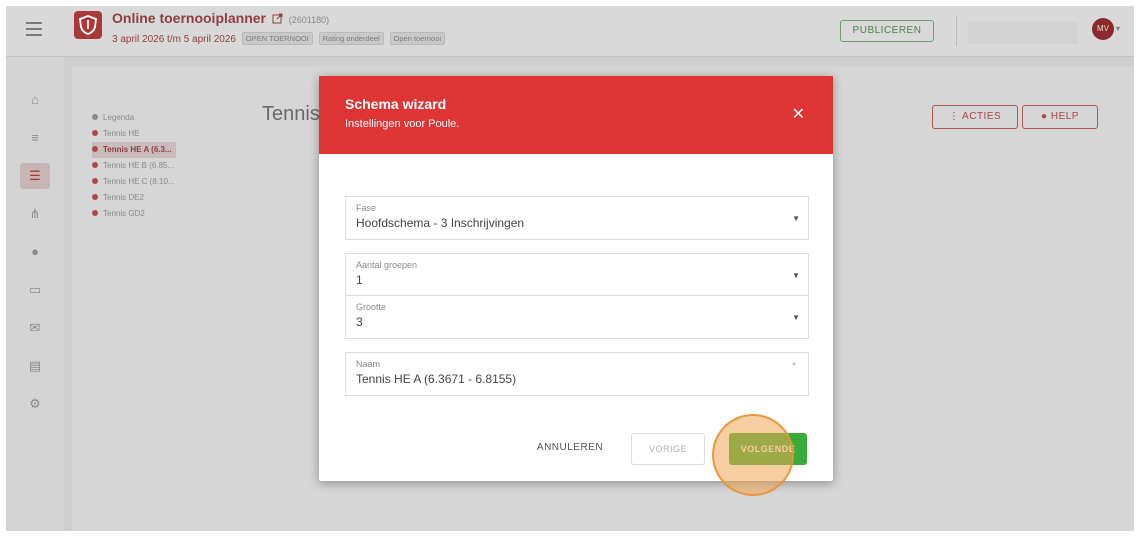  What do you see at coordinates (417, 38) in the screenshot?
I see `badge-open-toernooi-2: Open toernooi` at bounding box center [417, 38].